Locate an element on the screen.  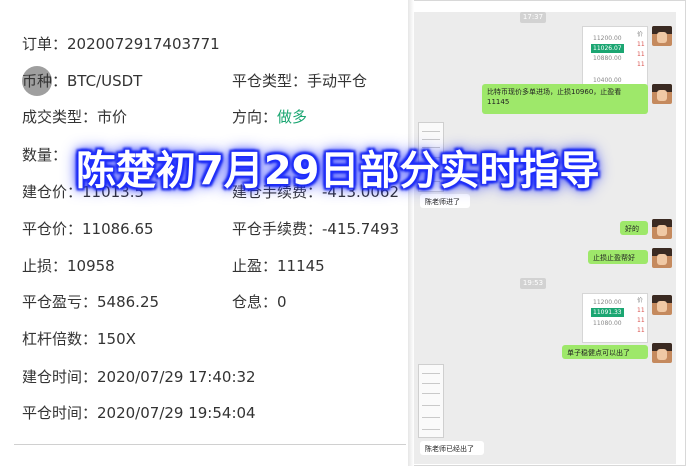
quantity: 数量： is located at coordinates (45, 155).